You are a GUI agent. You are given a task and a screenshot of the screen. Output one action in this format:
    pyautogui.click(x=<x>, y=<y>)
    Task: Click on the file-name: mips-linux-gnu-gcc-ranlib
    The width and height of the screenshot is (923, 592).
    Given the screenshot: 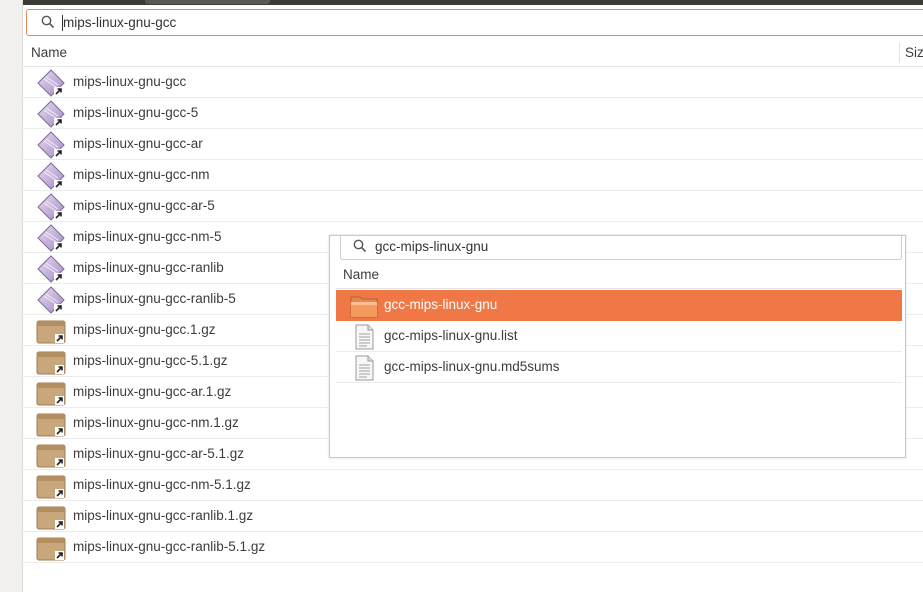 What is the action you would take?
    pyautogui.click(x=148, y=267)
    